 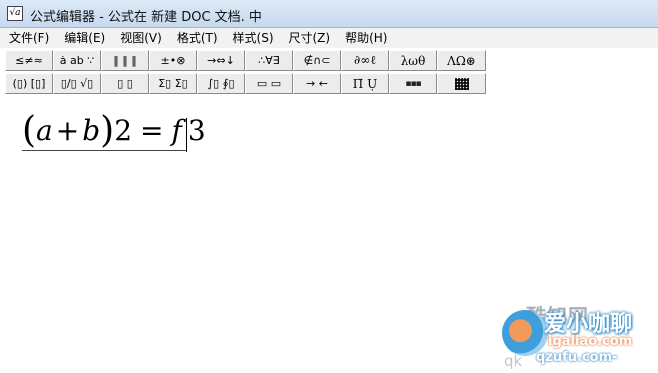 What do you see at coordinates (91, 130) in the screenshot?
I see `var-b: b` at bounding box center [91, 130].